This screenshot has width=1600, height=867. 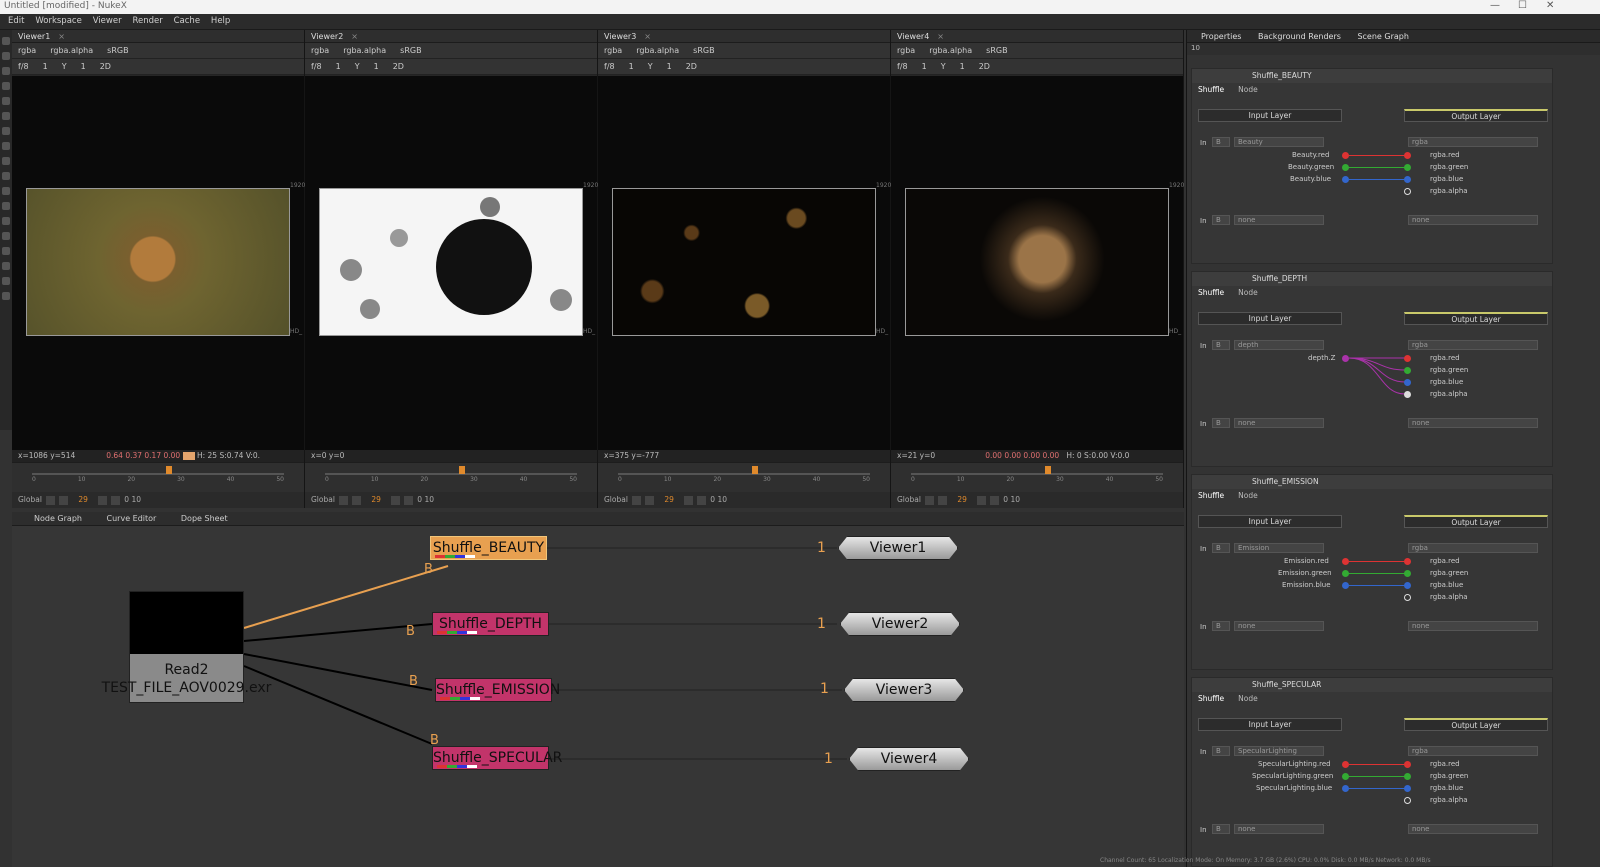 What do you see at coordinates (1345, 788) in the screenshot?
I see `blue-channel-dot` at bounding box center [1345, 788].